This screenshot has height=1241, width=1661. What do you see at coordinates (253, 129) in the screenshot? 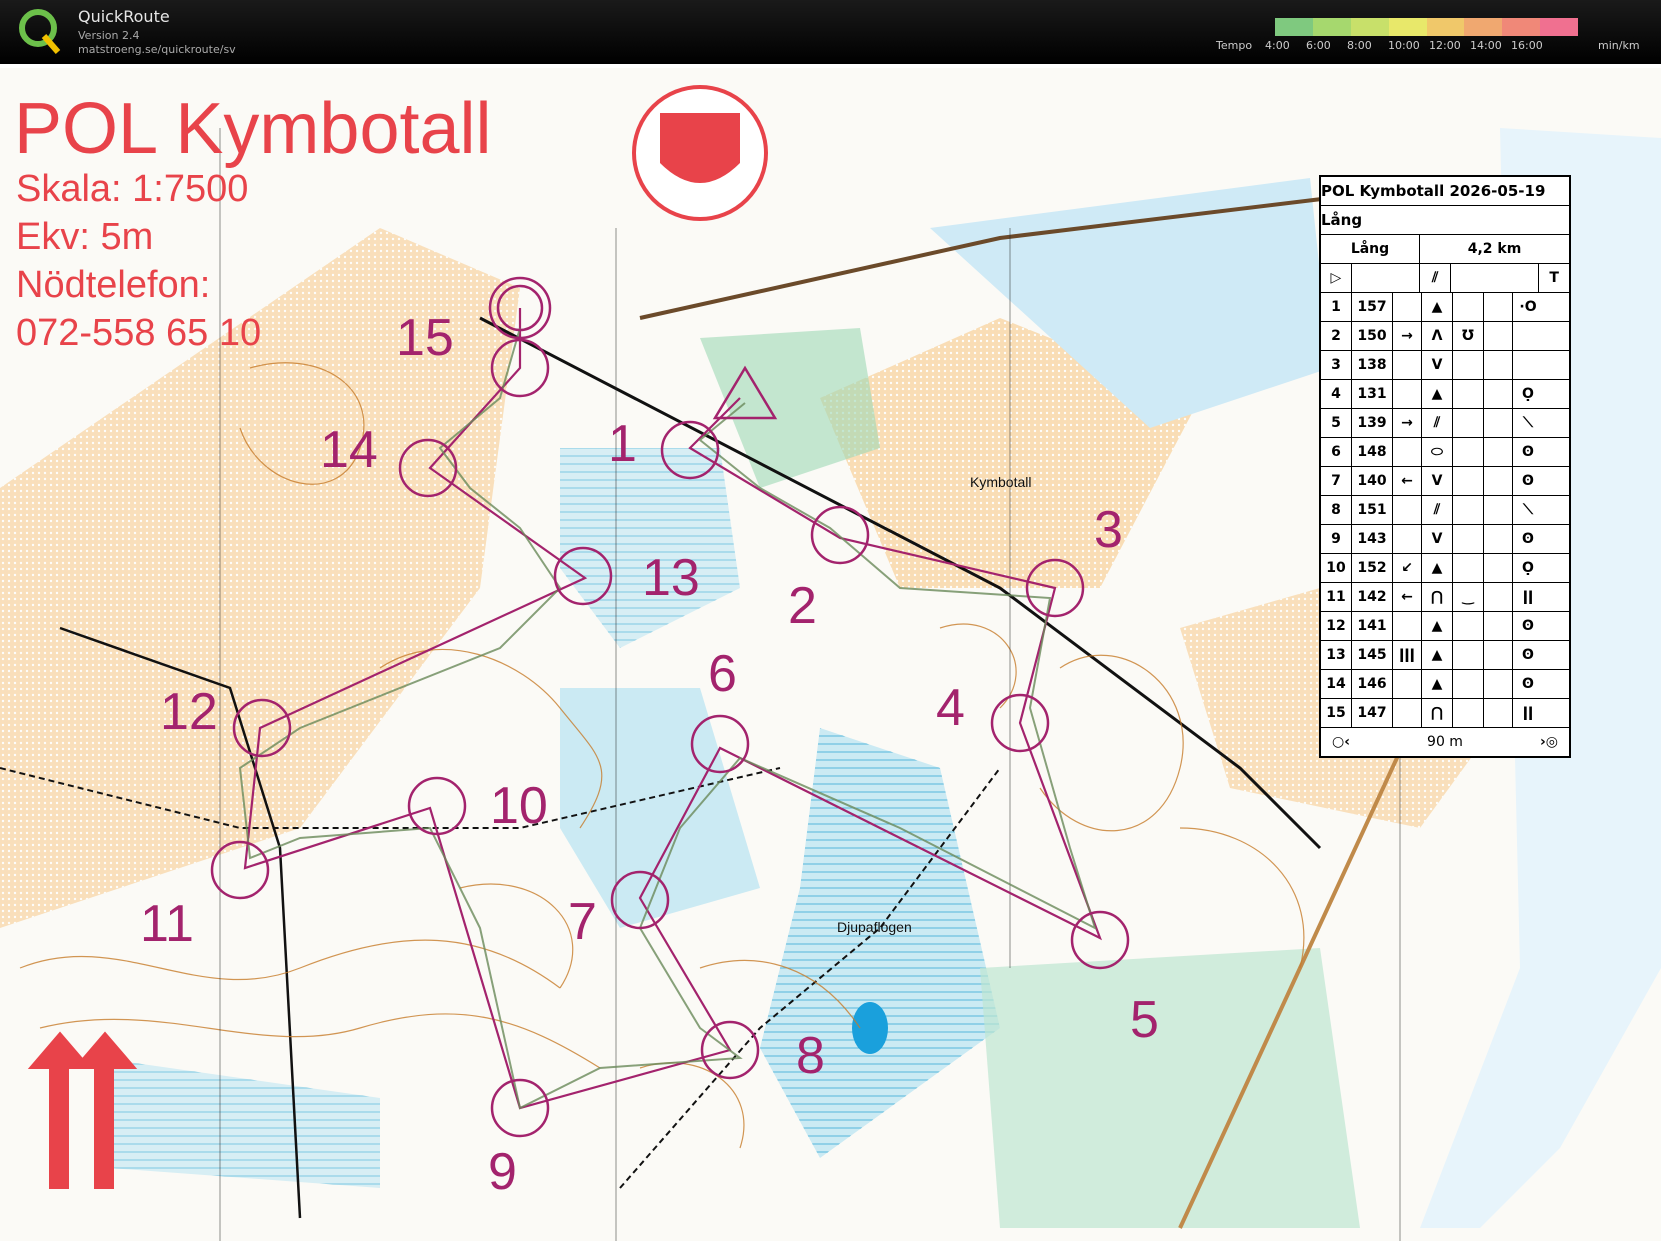
I see `map-title: POL Kymbotall` at bounding box center [253, 129].